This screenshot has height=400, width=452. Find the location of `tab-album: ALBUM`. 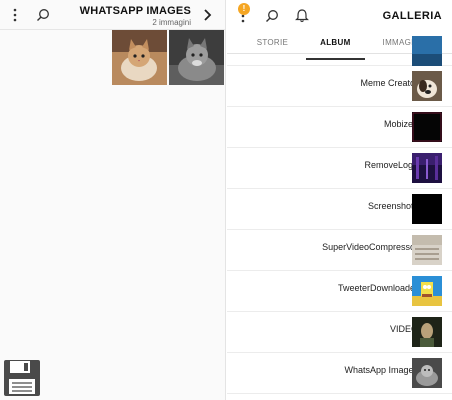

tab-album: ALBUM is located at coordinates (335, 49).